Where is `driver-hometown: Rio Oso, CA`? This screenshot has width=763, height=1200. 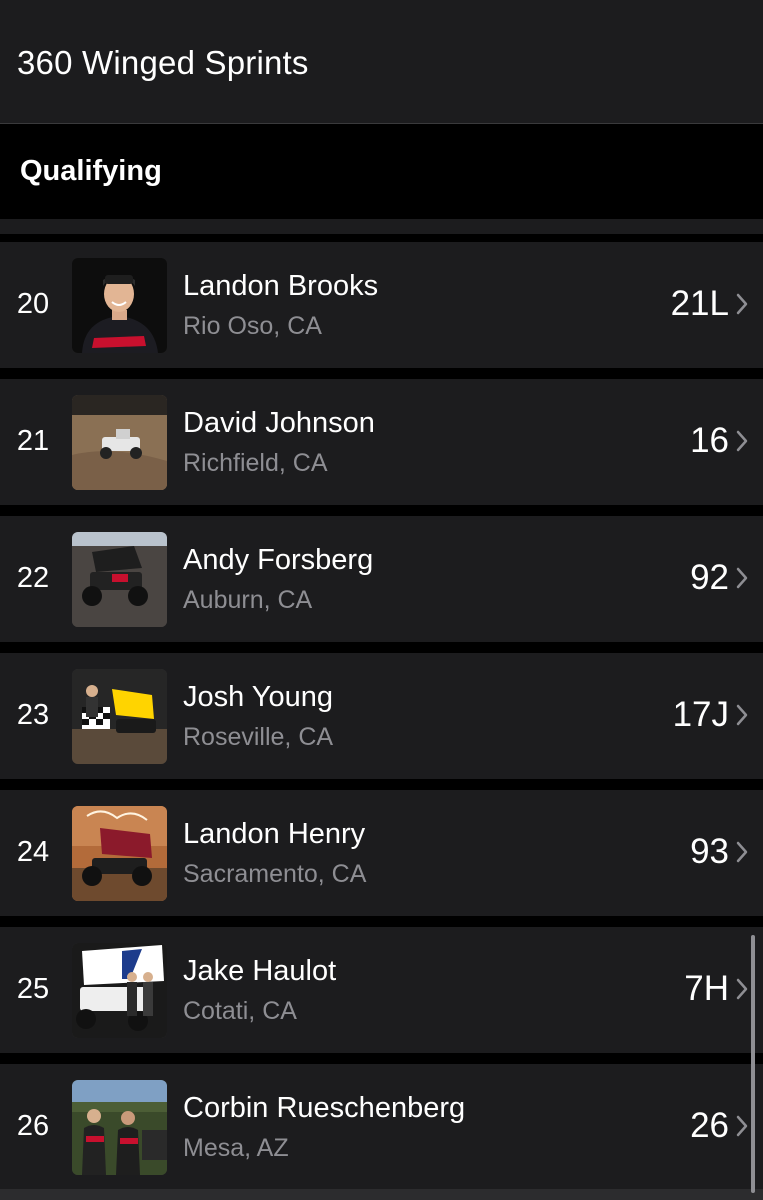 driver-hometown: Rio Oso, CA is located at coordinates (252, 326).